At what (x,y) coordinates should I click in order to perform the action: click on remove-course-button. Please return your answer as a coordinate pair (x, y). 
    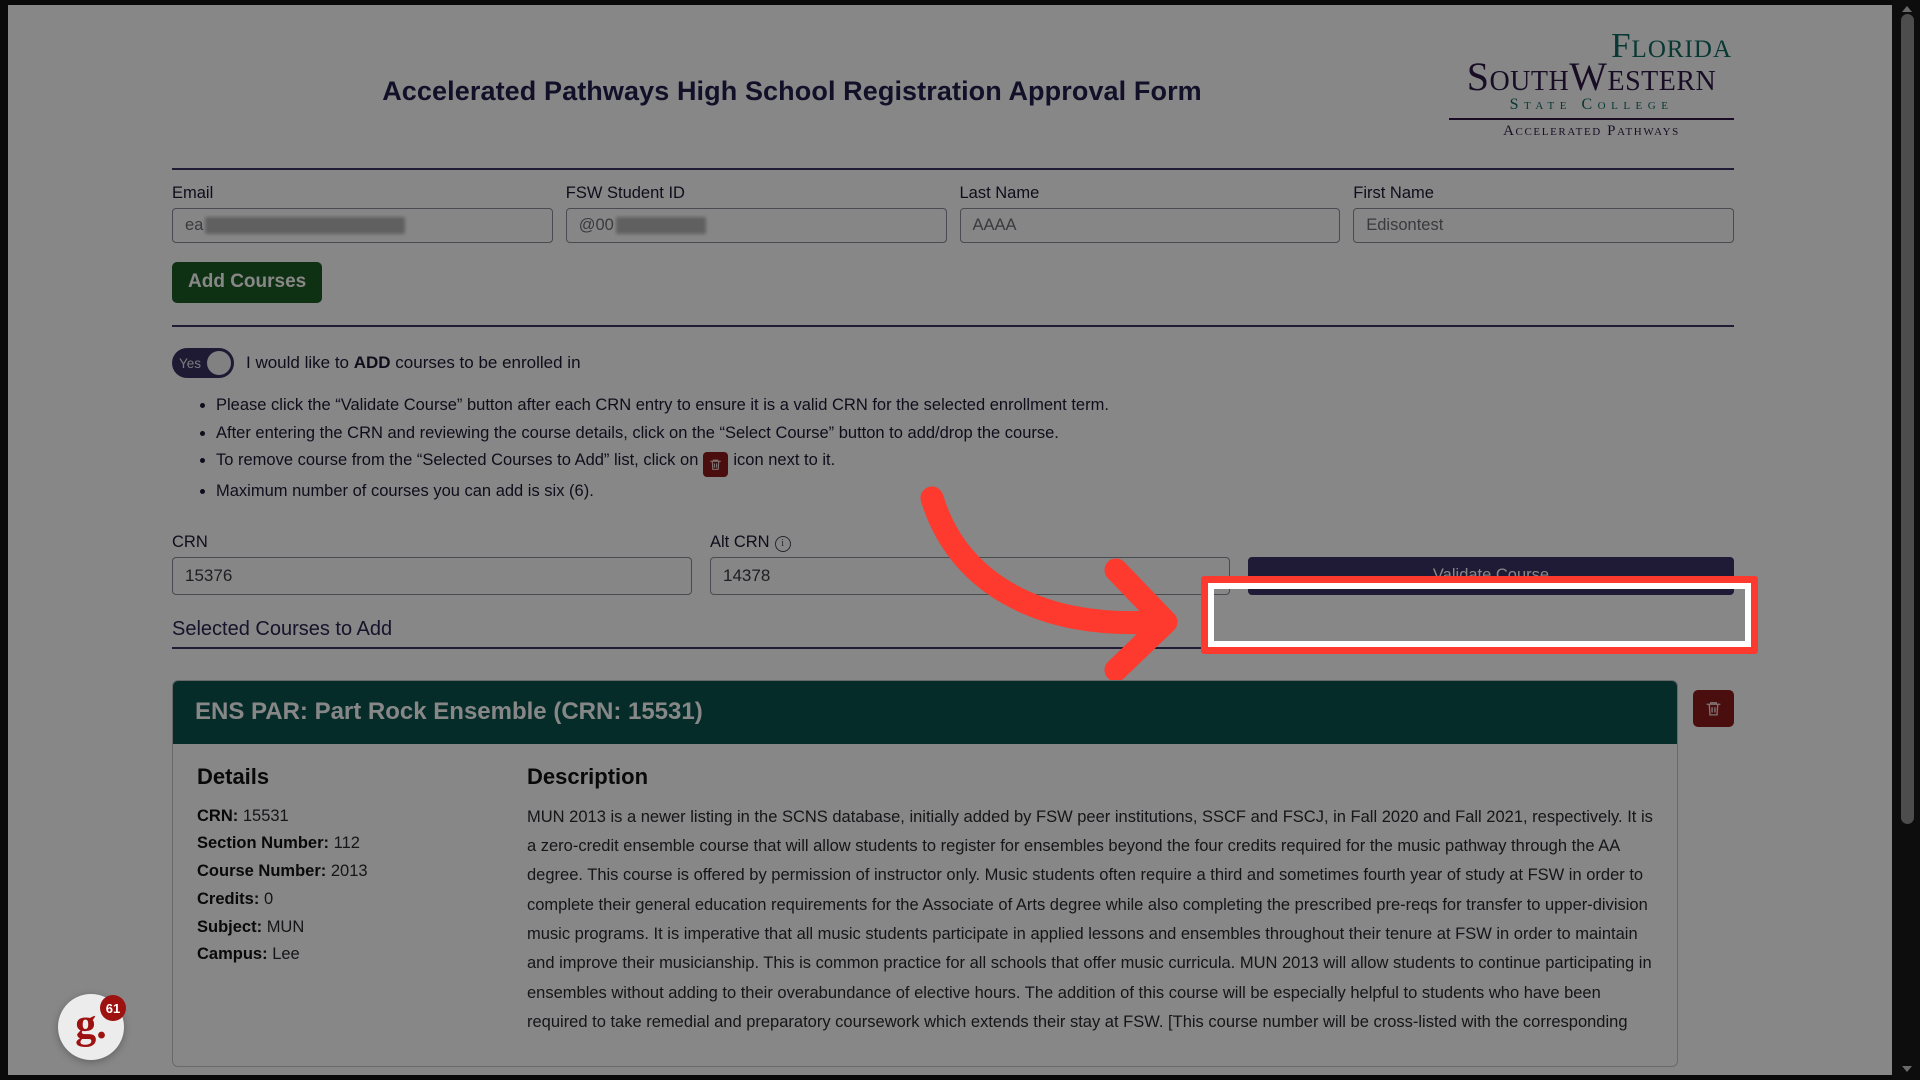
    Looking at the image, I should click on (1713, 708).